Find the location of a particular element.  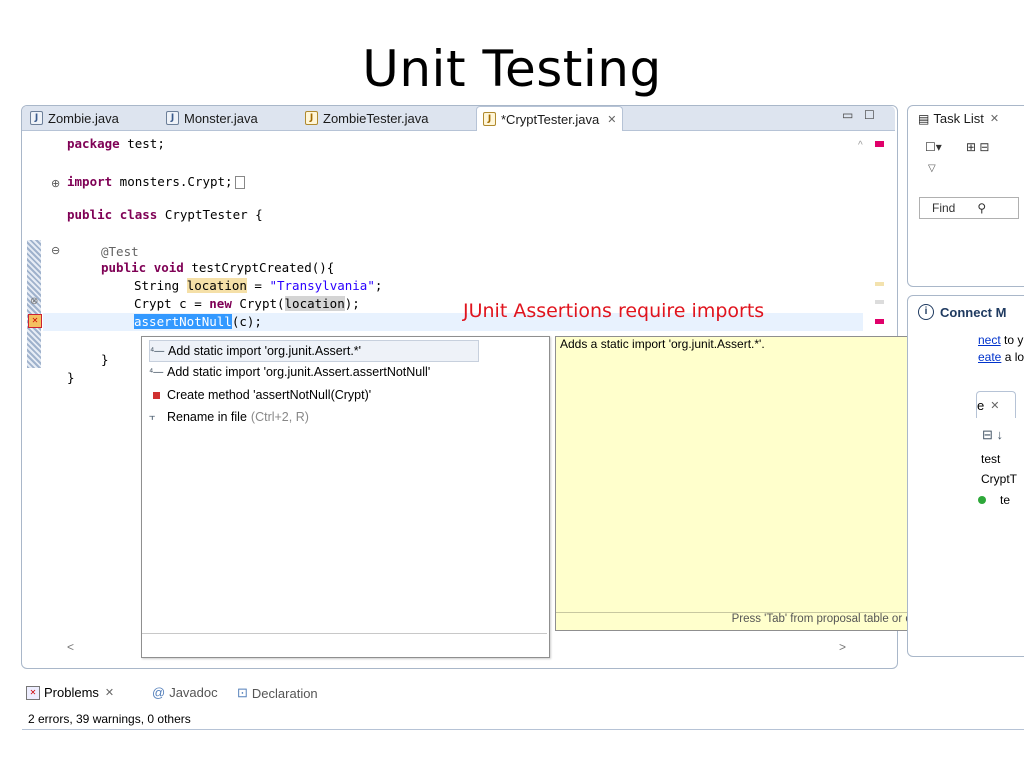

slide-annotation: JUnit Assertions require imports is located at coordinates (614, 311).